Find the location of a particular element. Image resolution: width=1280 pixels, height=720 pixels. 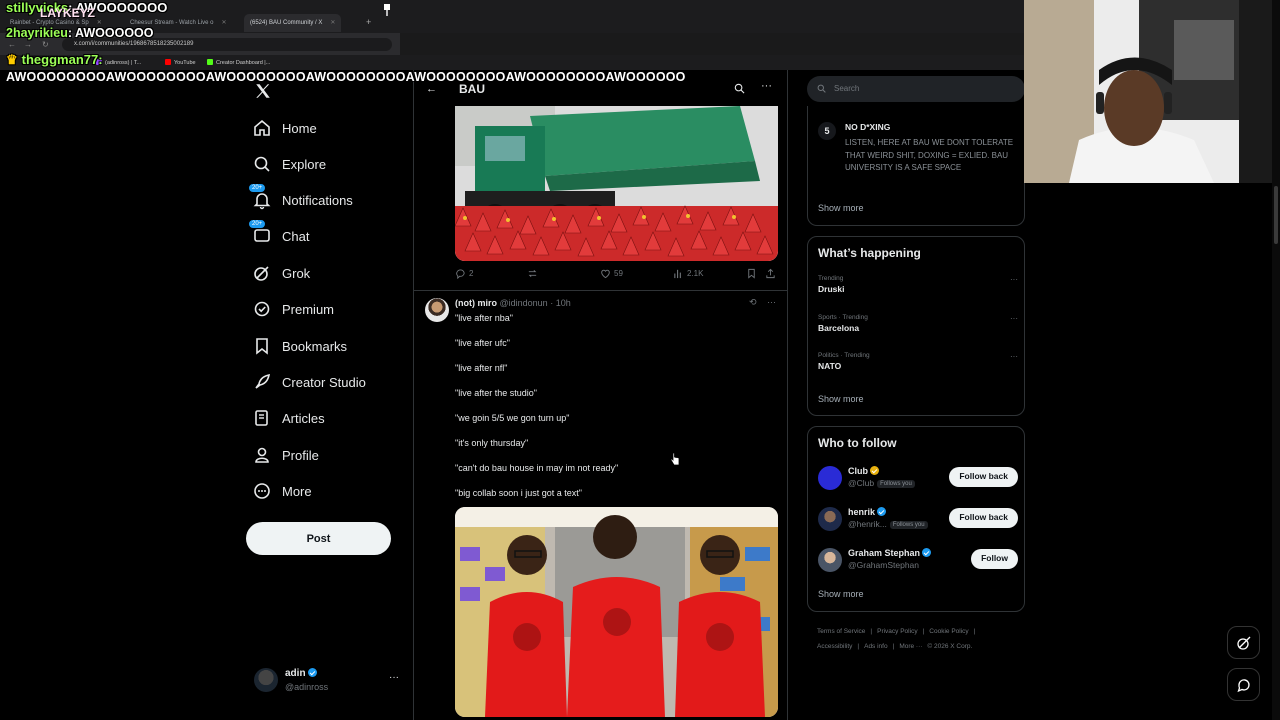

footer-link: More ··· is located at coordinates (910, 646).